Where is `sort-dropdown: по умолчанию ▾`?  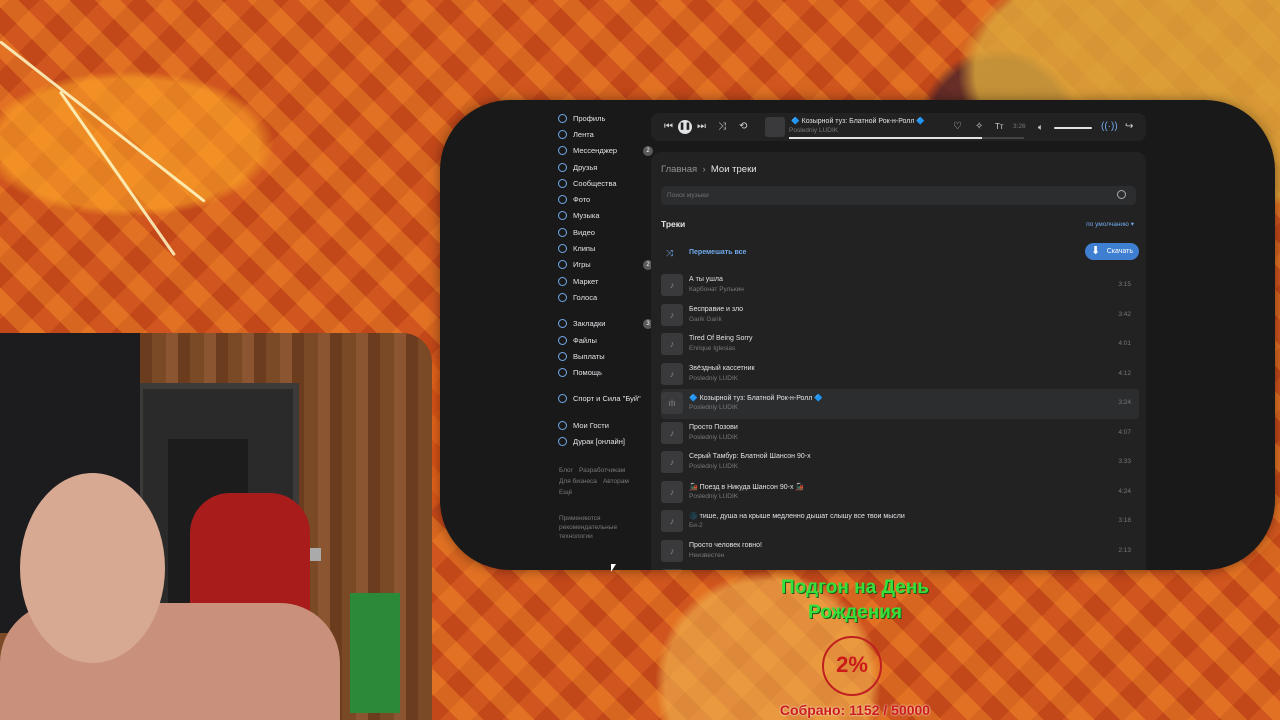
sort-dropdown: по умолчанию ▾ is located at coordinates (1110, 224).